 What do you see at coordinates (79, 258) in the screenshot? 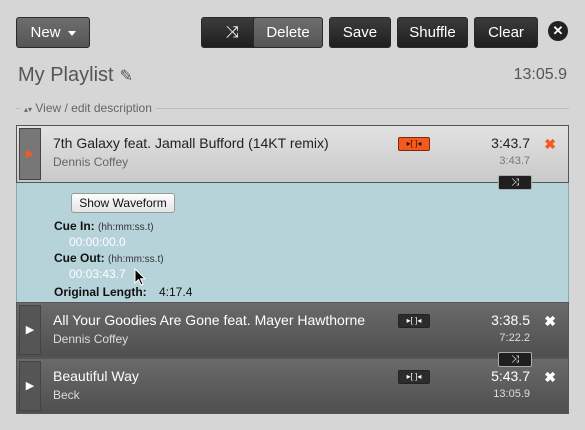
I see `cue-out-label-text: Cue Out:` at bounding box center [79, 258].